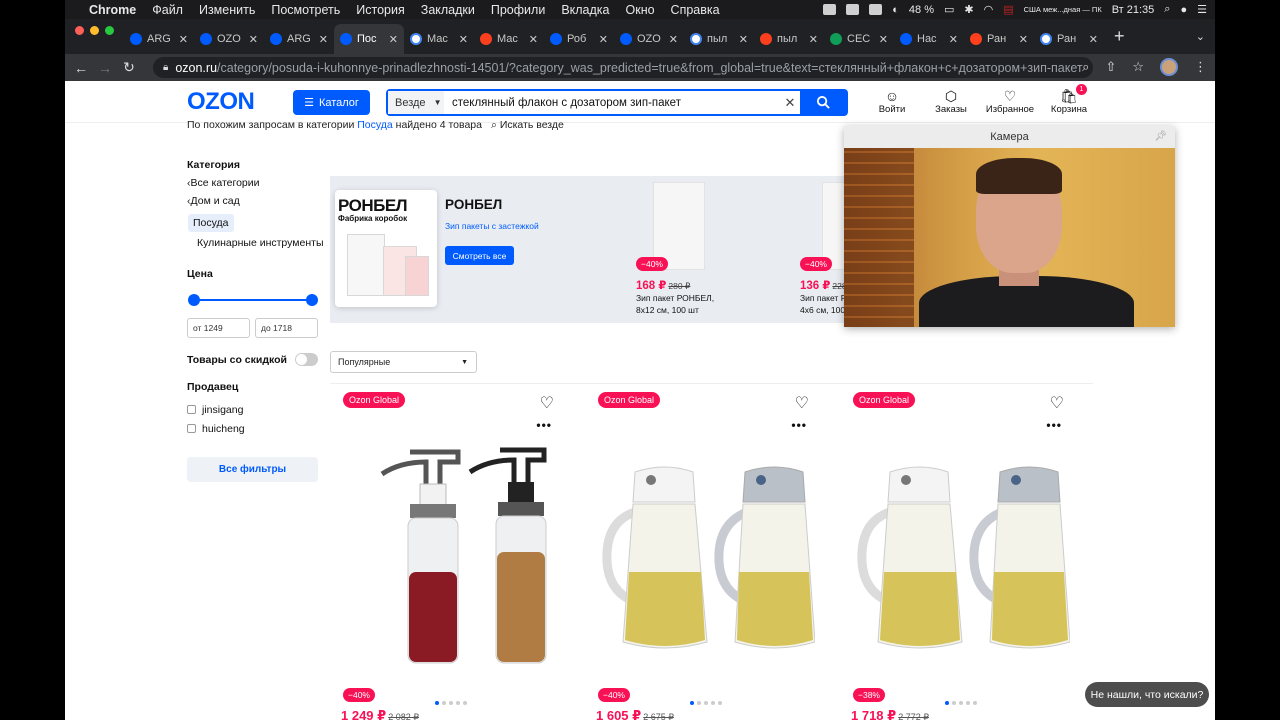 Image resolution: width=1280 pixels, height=720 pixels. What do you see at coordinates (306, 359) in the screenshot?
I see `discount-toggle` at bounding box center [306, 359].